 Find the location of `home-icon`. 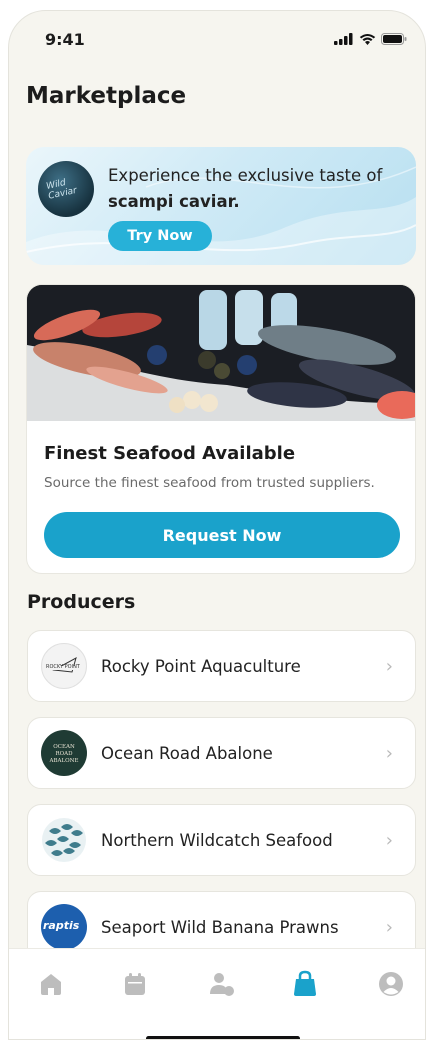

home-icon is located at coordinates (51, 984).